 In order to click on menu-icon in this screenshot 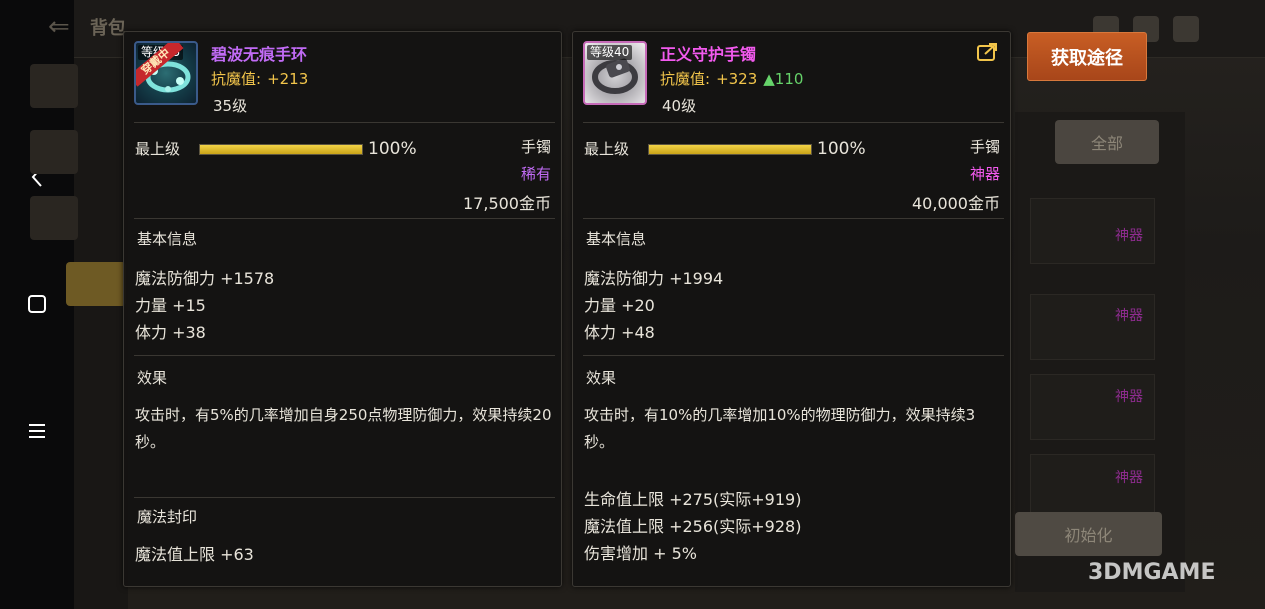, I will do `click(37, 431)`.